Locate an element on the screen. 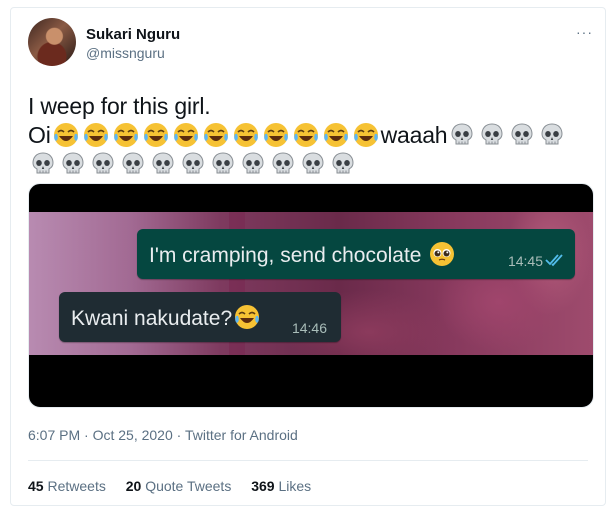  author-handle: @missnguru is located at coordinates (125, 53).